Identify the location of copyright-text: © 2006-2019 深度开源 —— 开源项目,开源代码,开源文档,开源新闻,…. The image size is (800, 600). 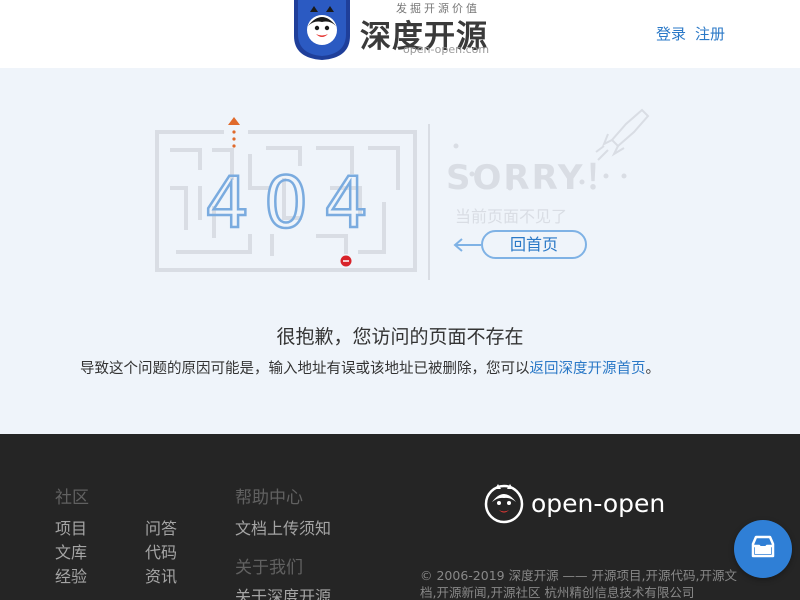
(578, 584).